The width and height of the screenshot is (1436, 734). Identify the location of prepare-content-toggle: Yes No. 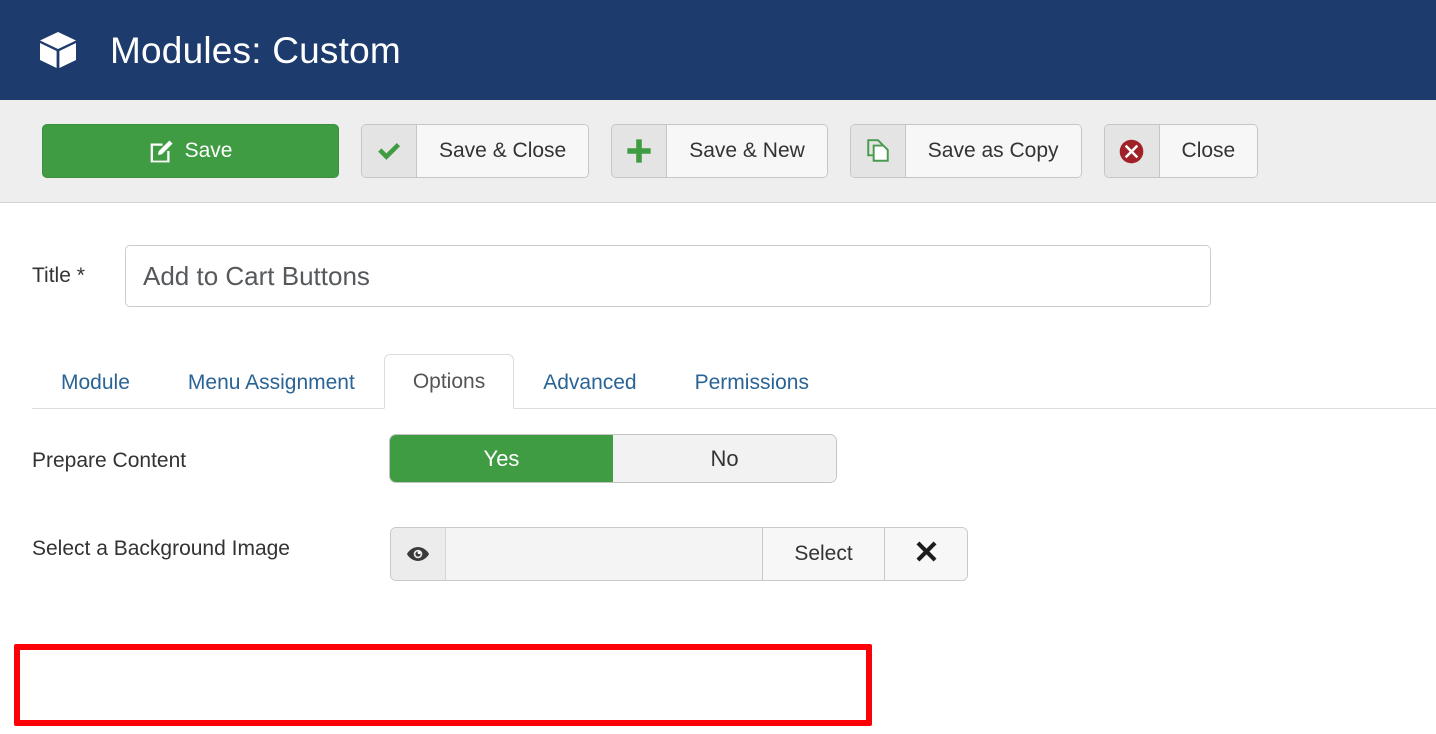
(613, 458).